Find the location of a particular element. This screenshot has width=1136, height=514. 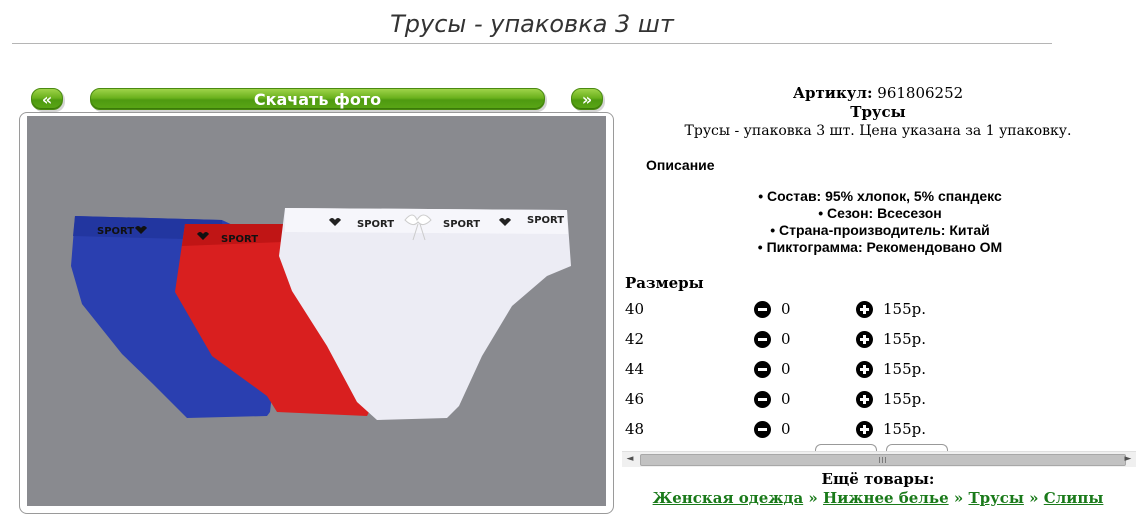

white-band-text-3: SPORT is located at coordinates (545, 220).